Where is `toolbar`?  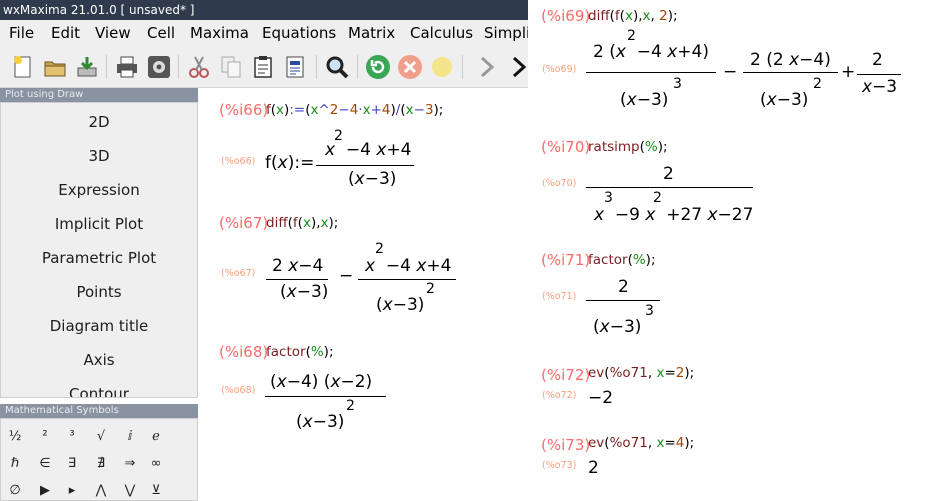 toolbar is located at coordinates (264, 67).